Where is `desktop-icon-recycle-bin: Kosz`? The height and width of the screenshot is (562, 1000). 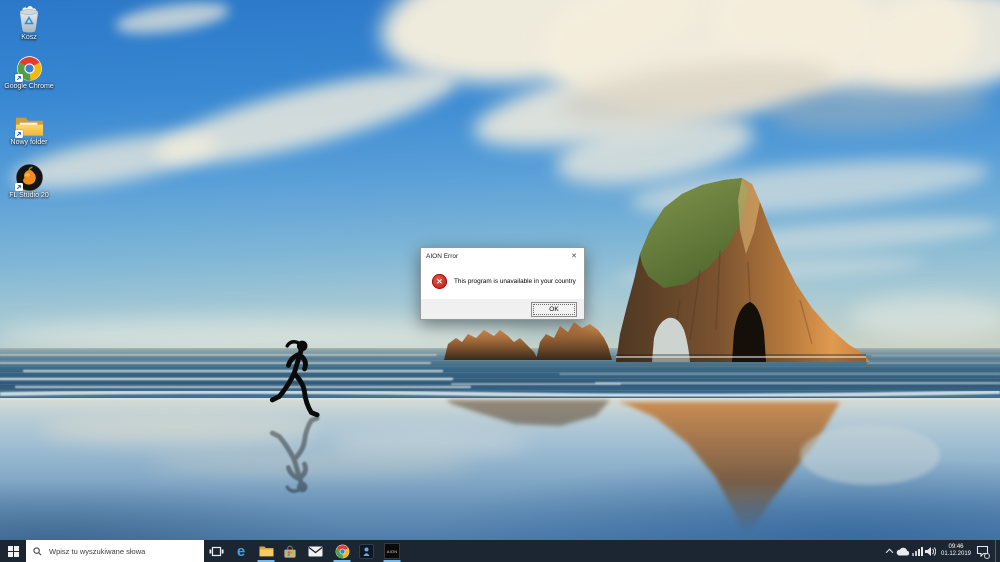
desktop-icon-recycle-bin: Kosz is located at coordinates (29, 22).